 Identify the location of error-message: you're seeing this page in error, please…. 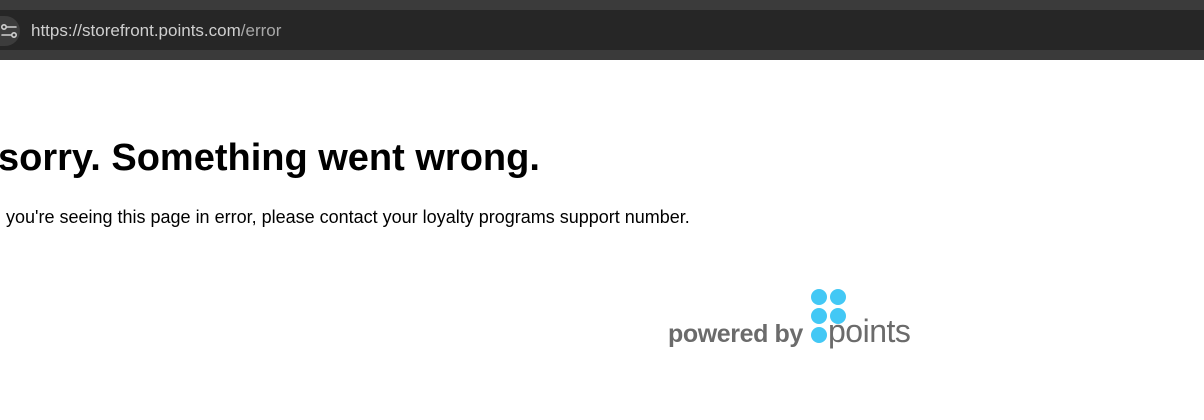
(348, 217).